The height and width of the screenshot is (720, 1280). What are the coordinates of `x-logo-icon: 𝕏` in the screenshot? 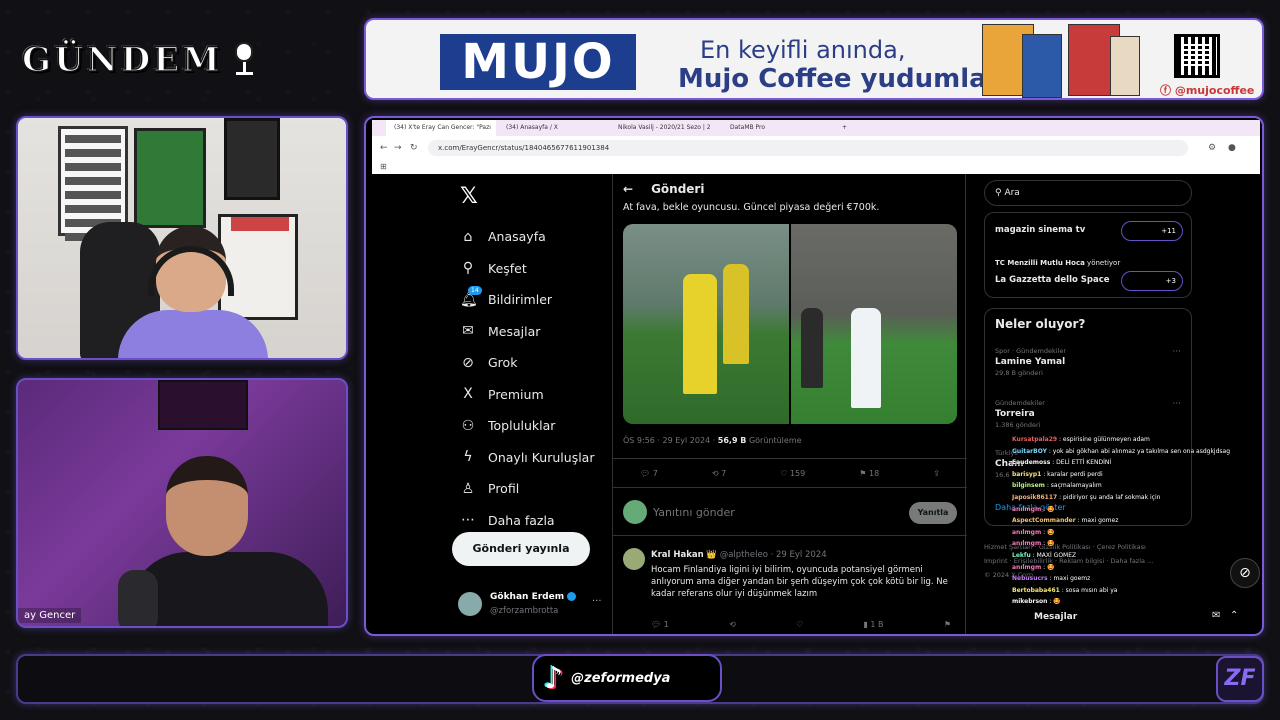 It's located at (536, 196).